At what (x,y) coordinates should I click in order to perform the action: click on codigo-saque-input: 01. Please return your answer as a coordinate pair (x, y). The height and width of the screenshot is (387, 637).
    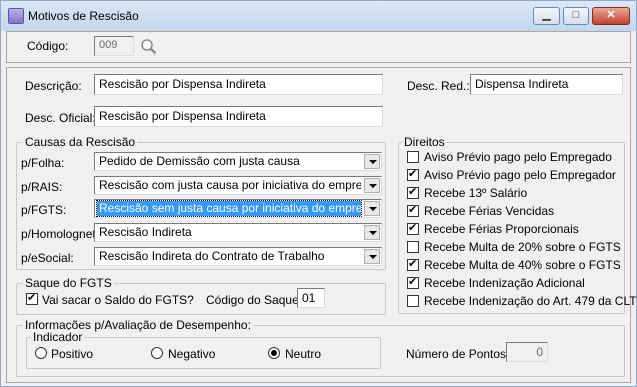
    Looking at the image, I should click on (311, 298).